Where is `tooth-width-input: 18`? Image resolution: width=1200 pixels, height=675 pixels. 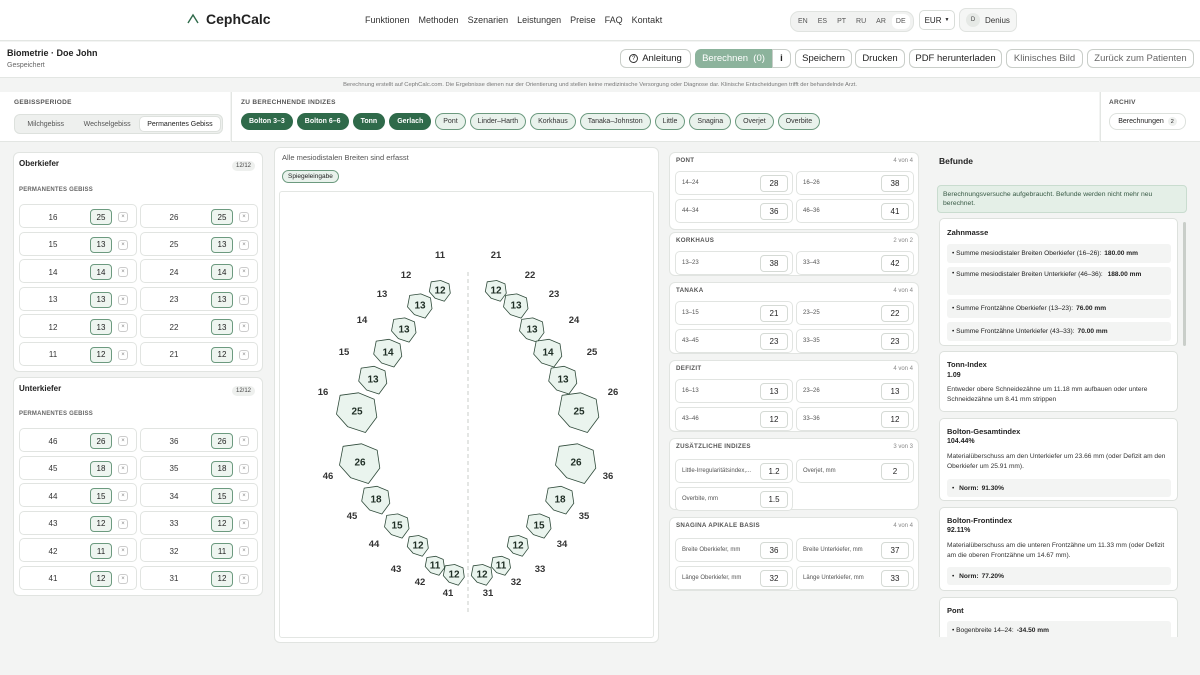 tooth-width-input: 18 is located at coordinates (222, 468).